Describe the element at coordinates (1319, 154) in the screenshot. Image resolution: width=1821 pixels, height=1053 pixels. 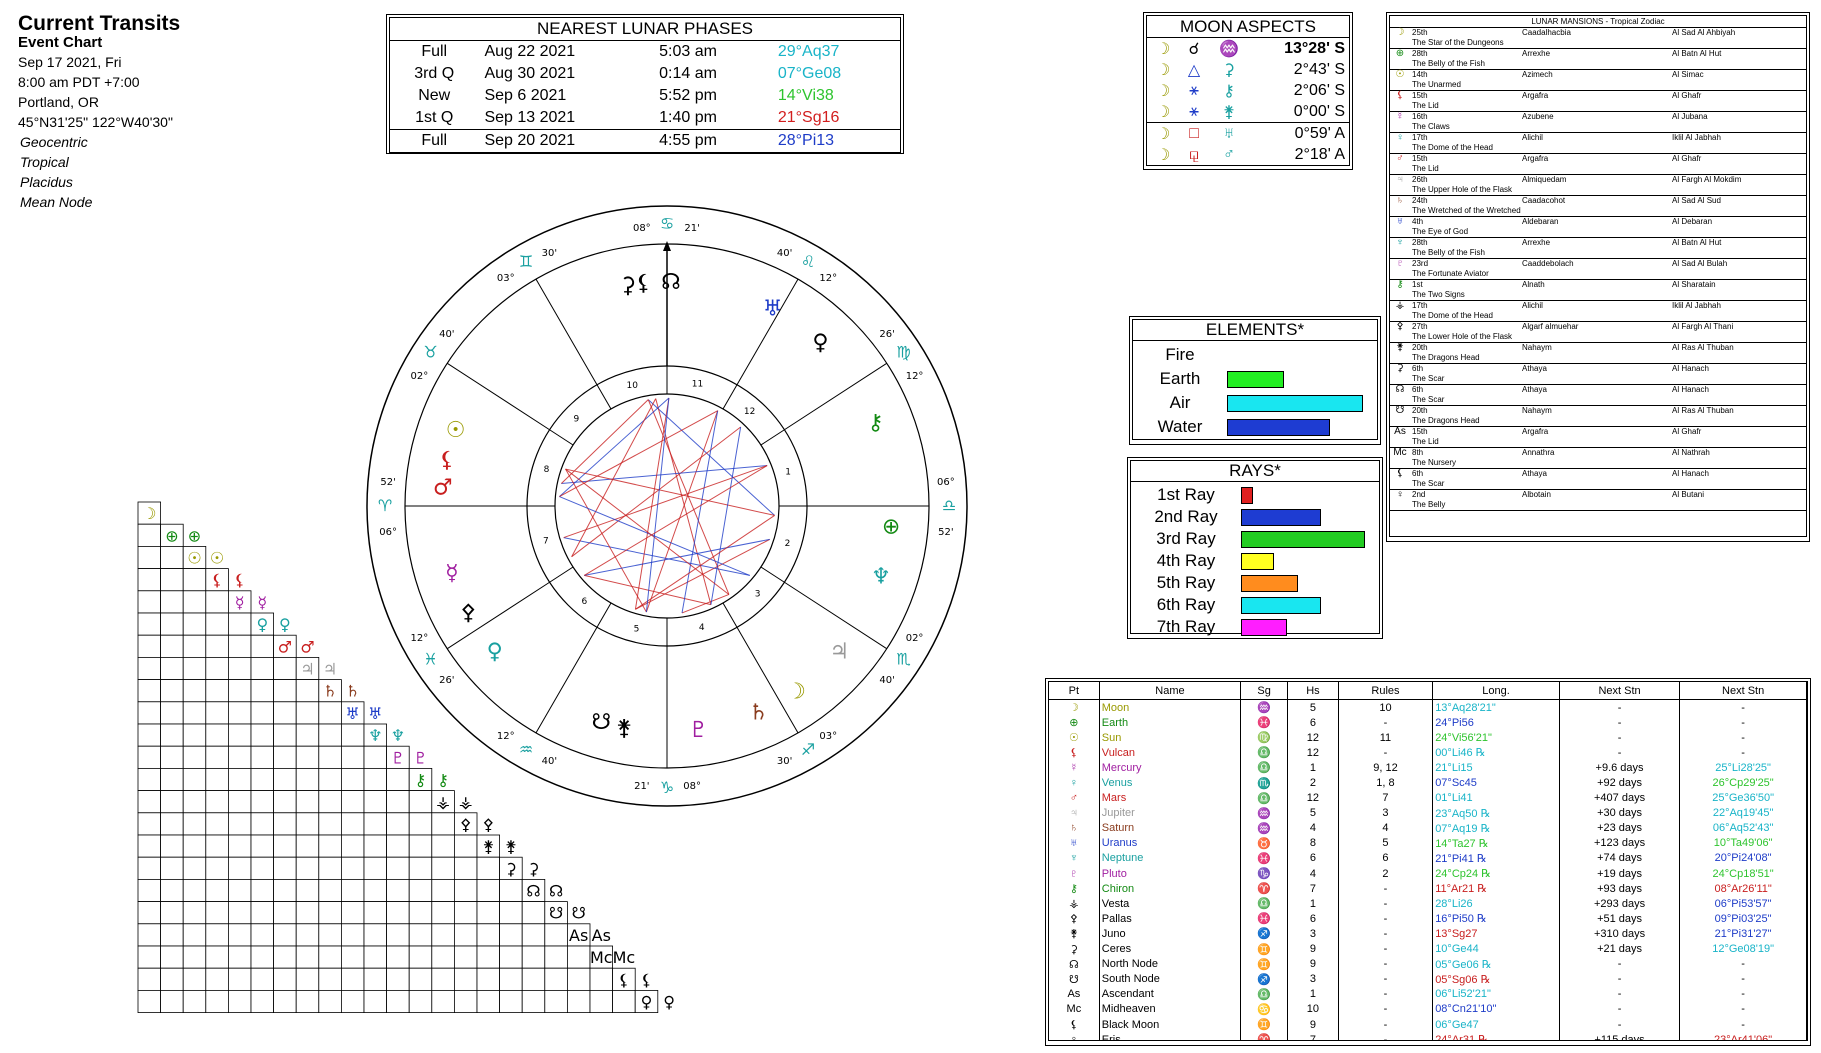
I see `aspect-orb: 2°18' A` at that location.